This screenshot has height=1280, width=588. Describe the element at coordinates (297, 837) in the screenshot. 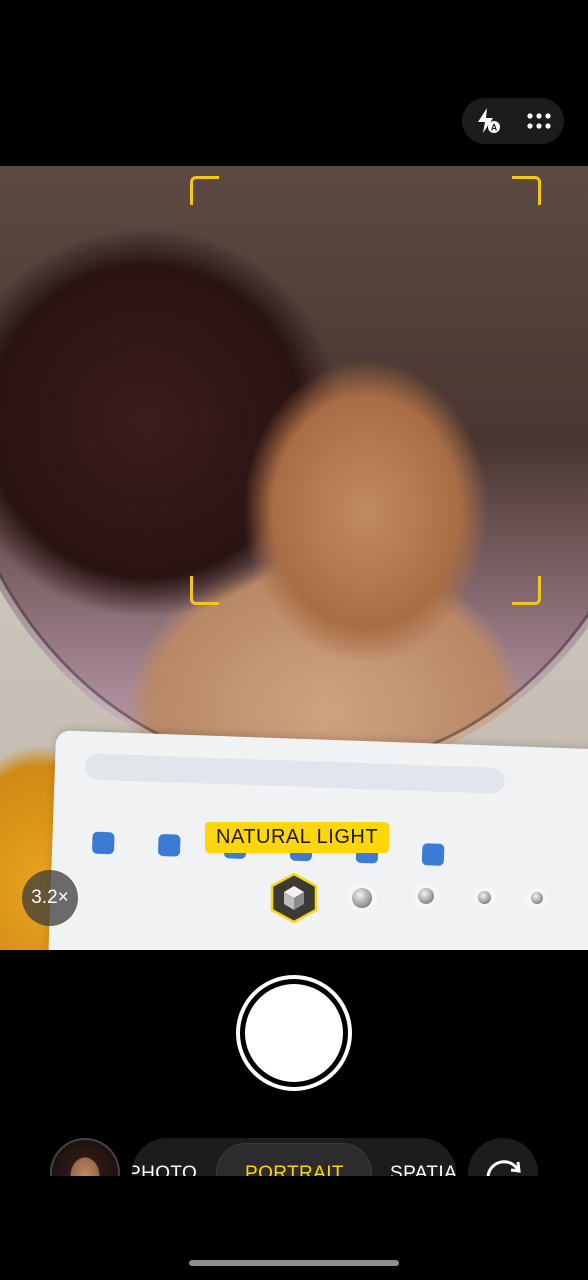

I see `lighting-effect-label: NATURAL LIGHT` at that location.